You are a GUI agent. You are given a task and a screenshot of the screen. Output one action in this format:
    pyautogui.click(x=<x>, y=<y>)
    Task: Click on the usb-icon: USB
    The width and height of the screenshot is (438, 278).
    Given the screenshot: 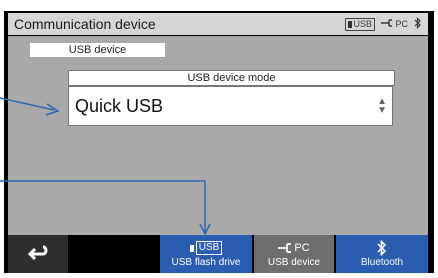 What is the action you would take?
    pyautogui.click(x=206, y=248)
    